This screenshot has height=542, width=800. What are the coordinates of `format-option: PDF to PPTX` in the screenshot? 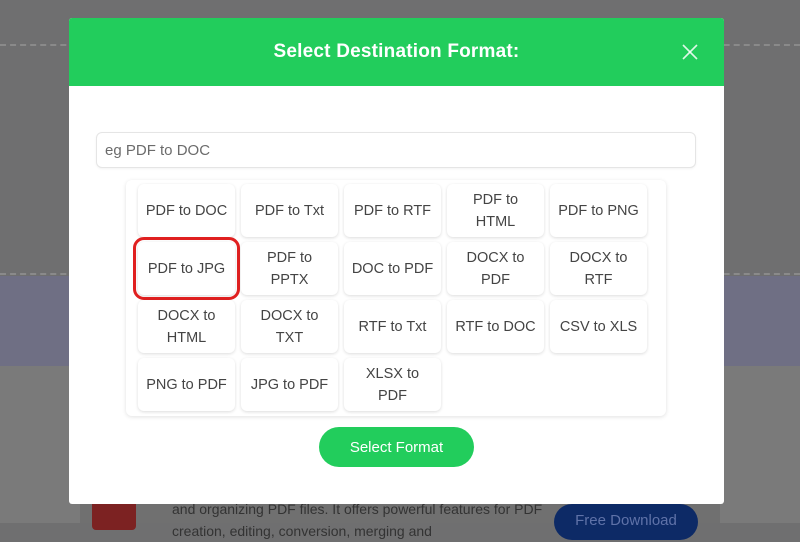 It's located at (289, 268).